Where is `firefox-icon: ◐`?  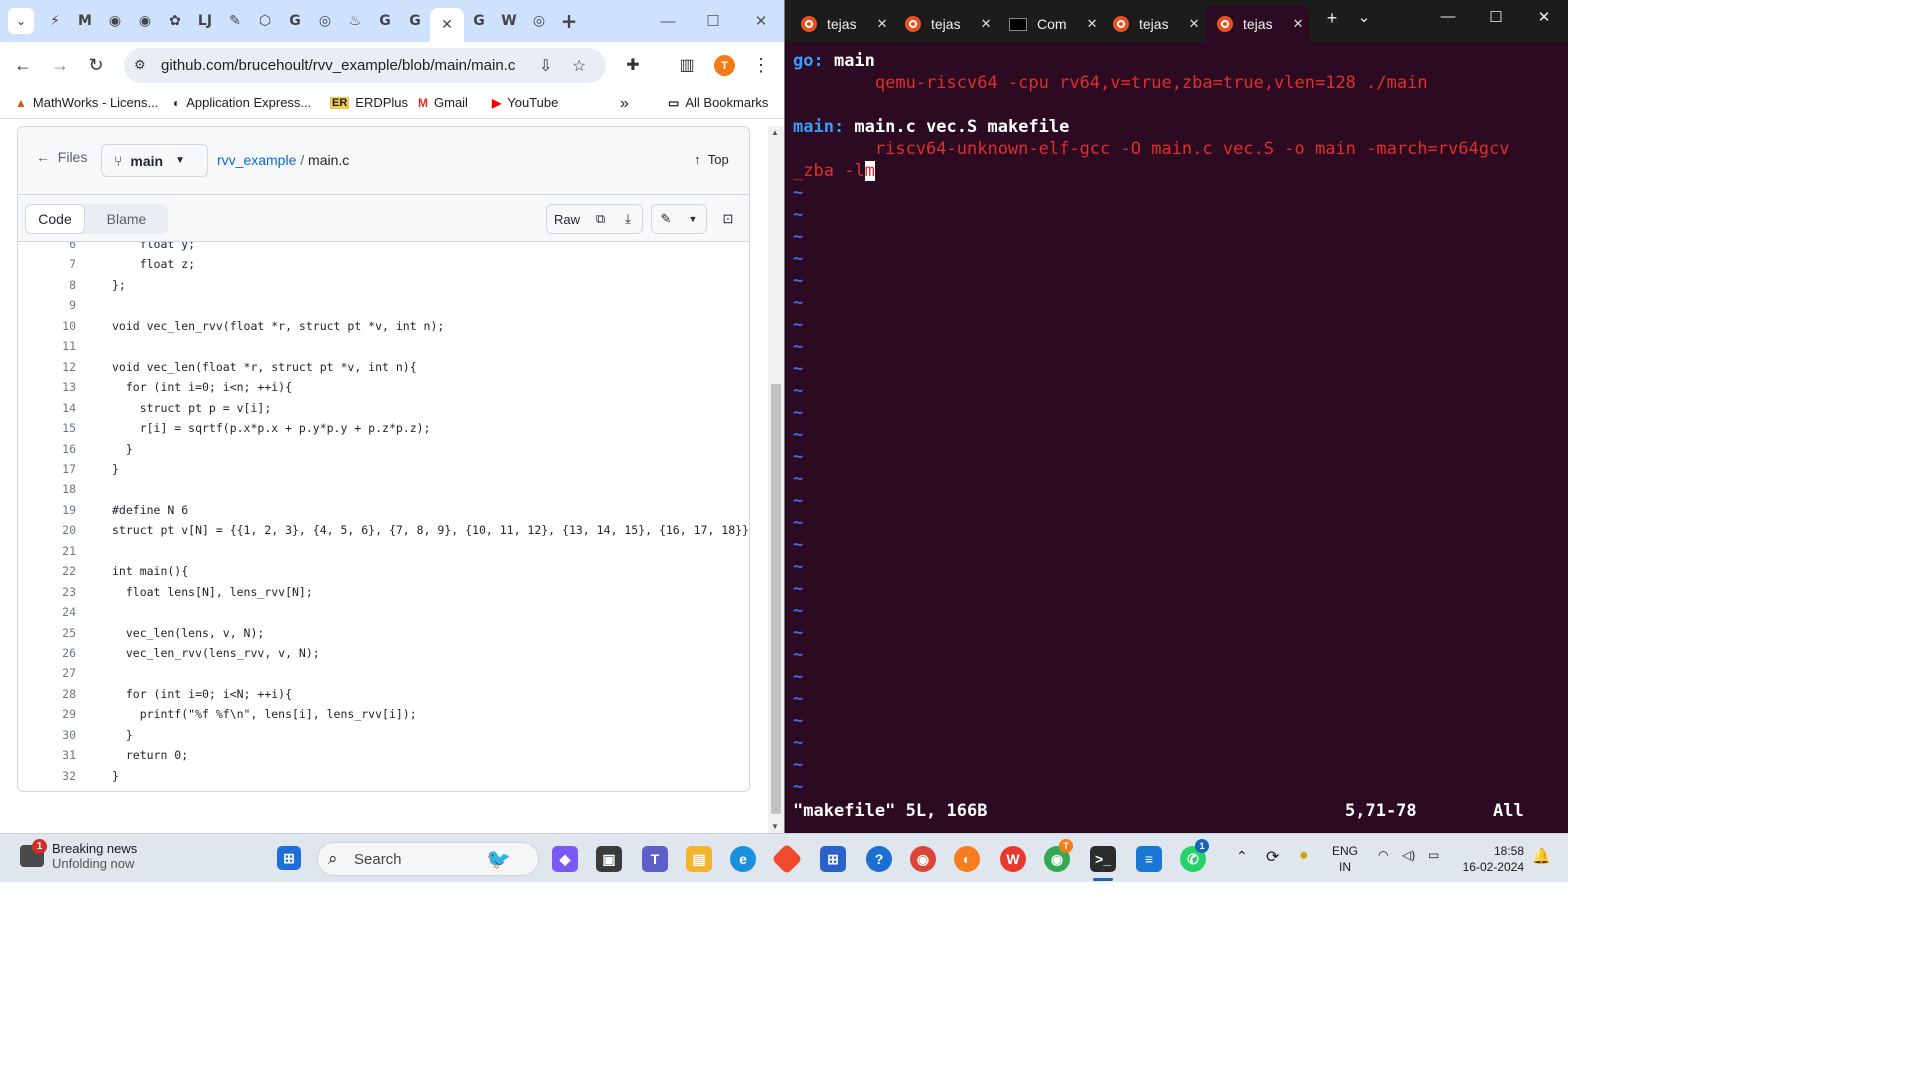
firefox-icon: ◐ is located at coordinates (967, 859).